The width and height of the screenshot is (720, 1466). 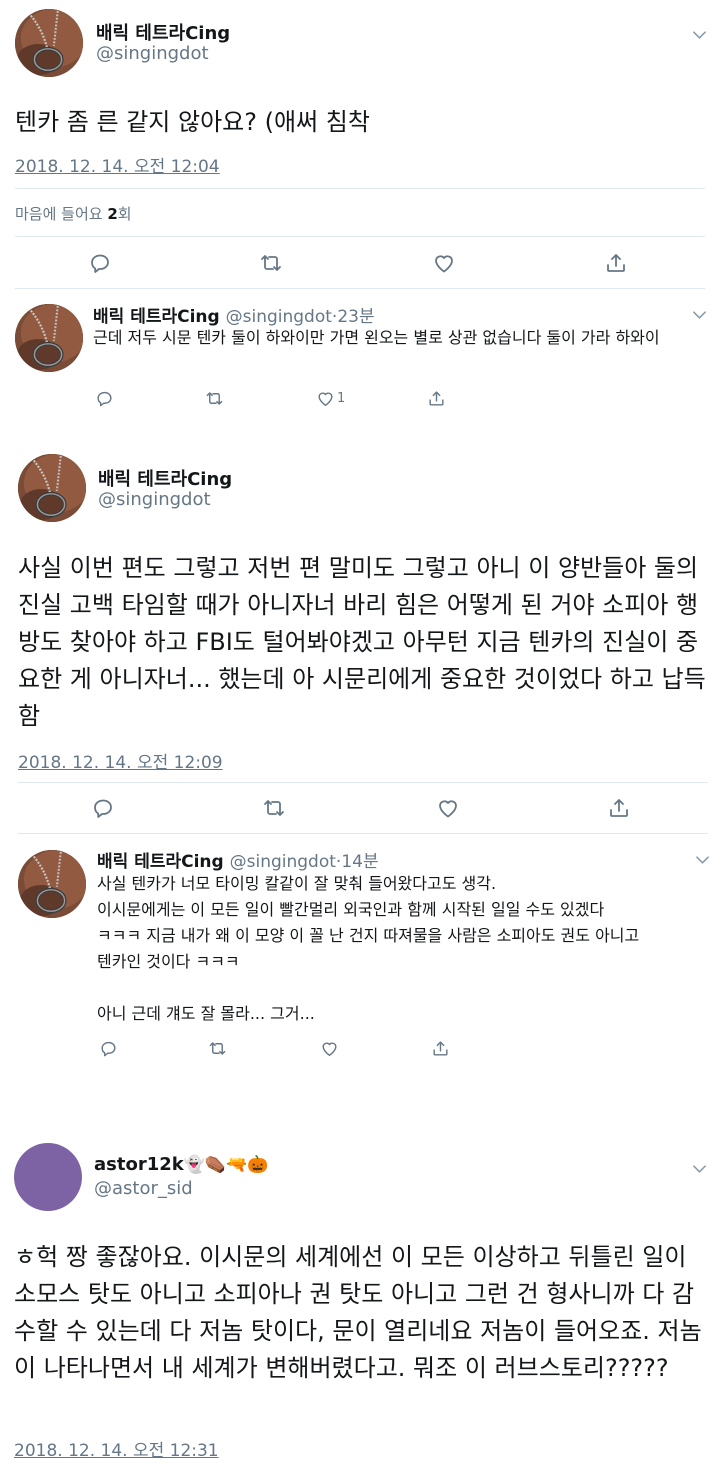 I want to click on likes-suffix: 회, so click(x=124, y=214).